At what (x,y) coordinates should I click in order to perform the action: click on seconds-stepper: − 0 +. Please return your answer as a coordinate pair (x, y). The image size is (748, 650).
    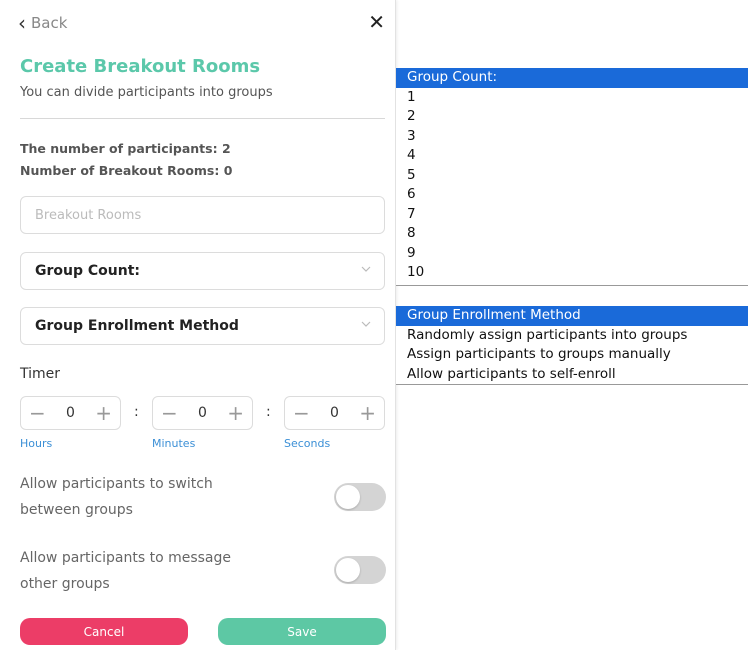
    Looking at the image, I should click on (334, 413).